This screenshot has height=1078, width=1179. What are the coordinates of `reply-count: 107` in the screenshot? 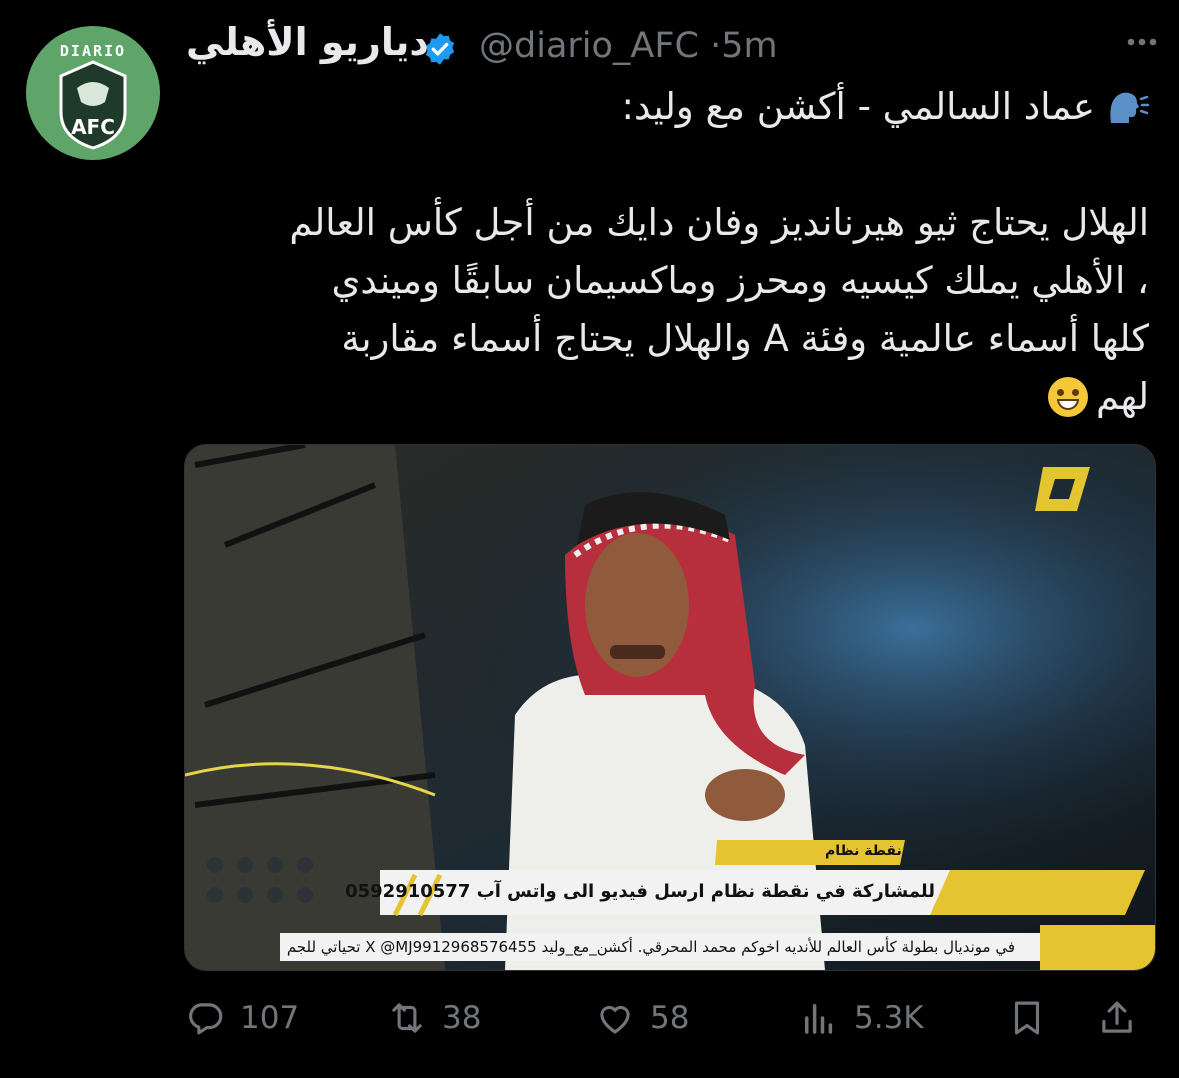 It's located at (270, 1018).